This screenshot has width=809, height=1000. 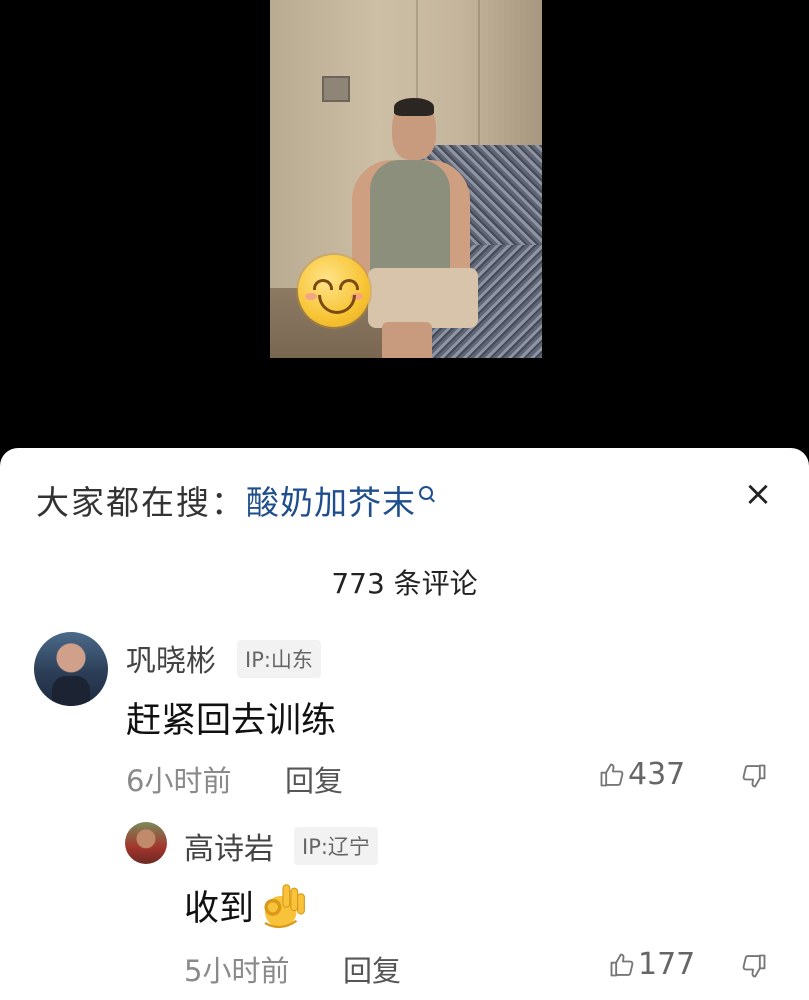 I want to click on trending-search-bar: 大家都在搜： 酸奶加芥末, so click(x=234, y=500).